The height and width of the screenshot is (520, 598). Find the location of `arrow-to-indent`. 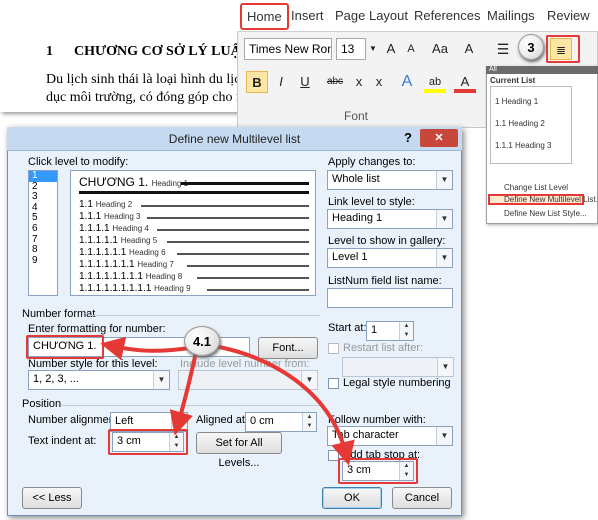

arrow-to-indent is located at coordinates (183, 393).